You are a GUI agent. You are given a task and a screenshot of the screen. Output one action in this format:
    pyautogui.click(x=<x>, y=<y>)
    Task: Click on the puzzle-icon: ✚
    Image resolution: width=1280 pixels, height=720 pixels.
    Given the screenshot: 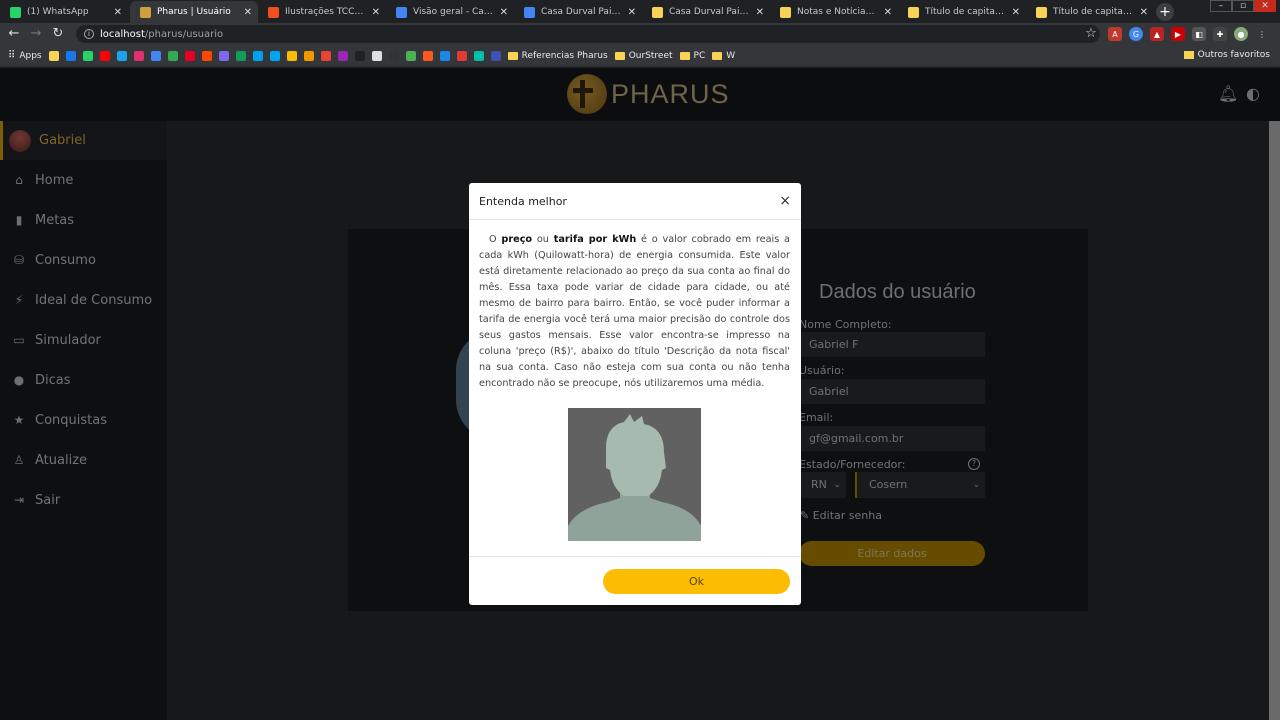 What is the action you would take?
    pyautogui.click(x=1220, y=34)
    